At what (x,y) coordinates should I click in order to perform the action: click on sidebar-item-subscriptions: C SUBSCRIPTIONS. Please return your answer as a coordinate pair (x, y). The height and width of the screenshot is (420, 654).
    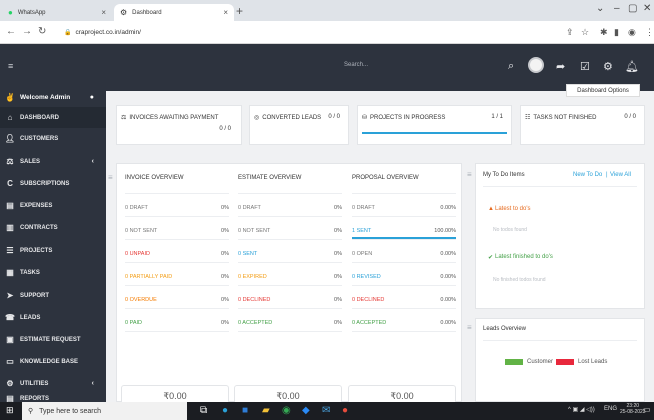
    Looking at the image, I should click on (53, 183).